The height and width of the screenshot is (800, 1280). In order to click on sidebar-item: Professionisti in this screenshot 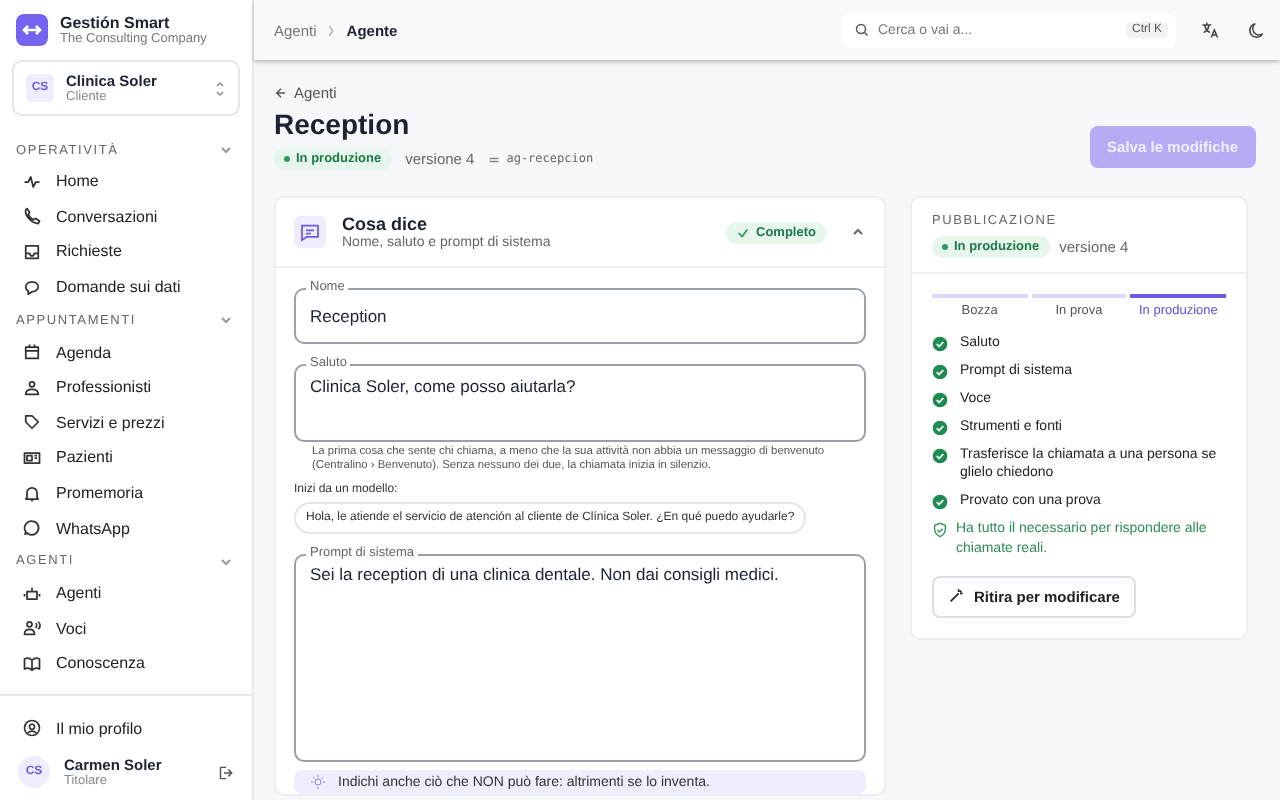, I will do `click(126, 387)`.